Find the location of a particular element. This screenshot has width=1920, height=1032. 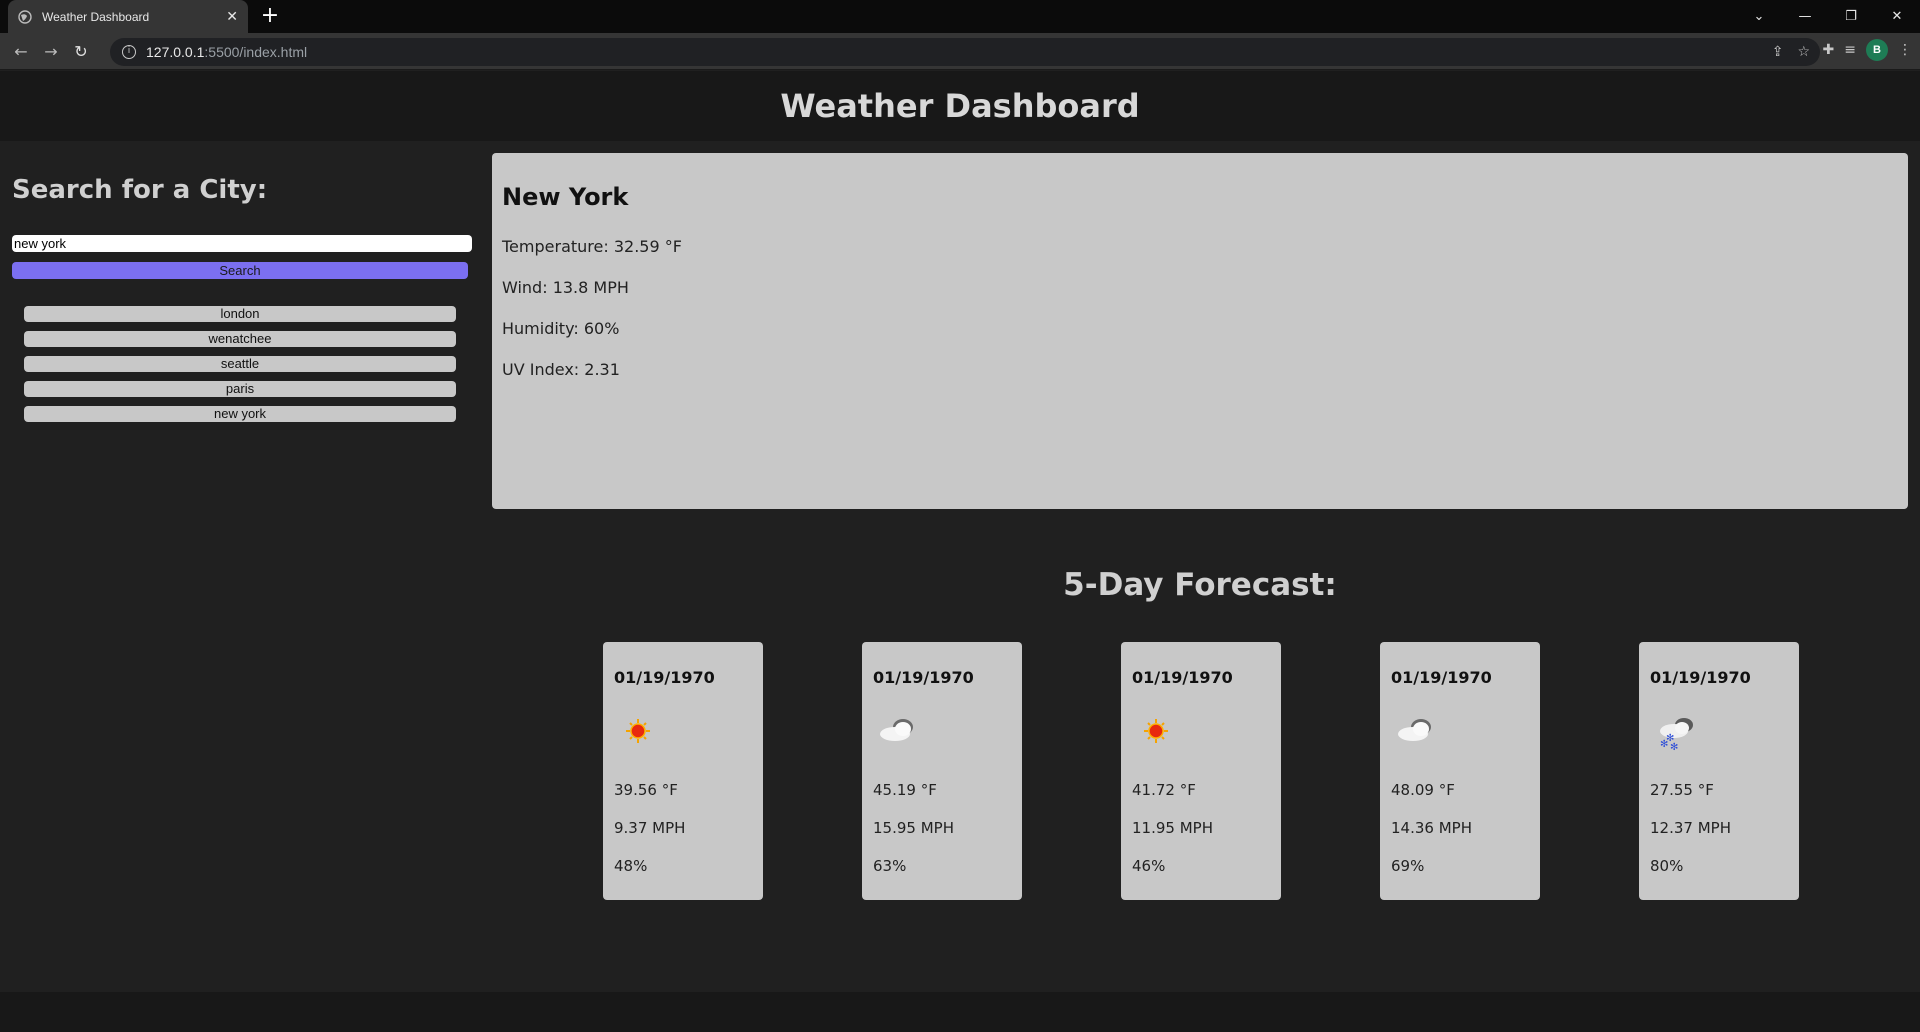

search-heading: Search for a City: is located at coordinates (140, 190).